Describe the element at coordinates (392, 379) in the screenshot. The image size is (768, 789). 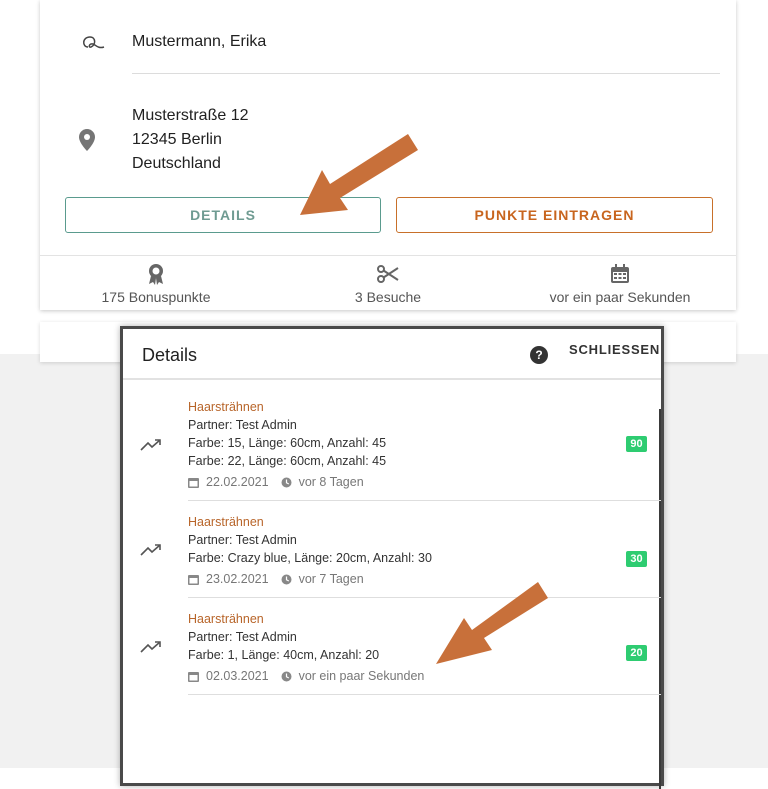
I see `dialog-header-divider` at that location.